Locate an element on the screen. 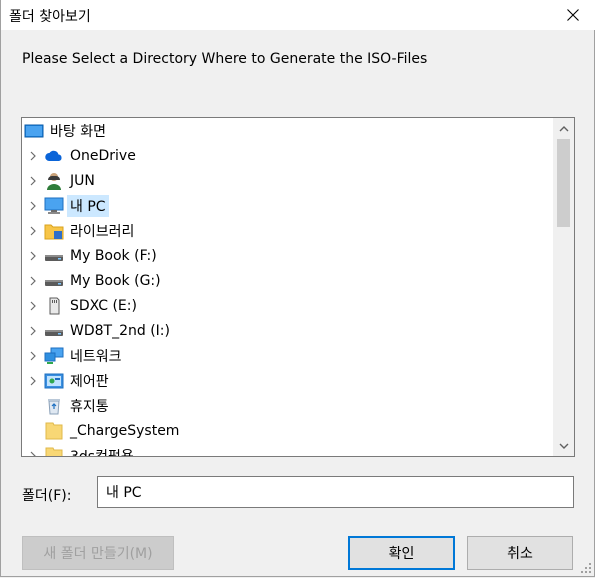 The image size is (595, 578). scroll-thumb is located at coordinates (563, 183).